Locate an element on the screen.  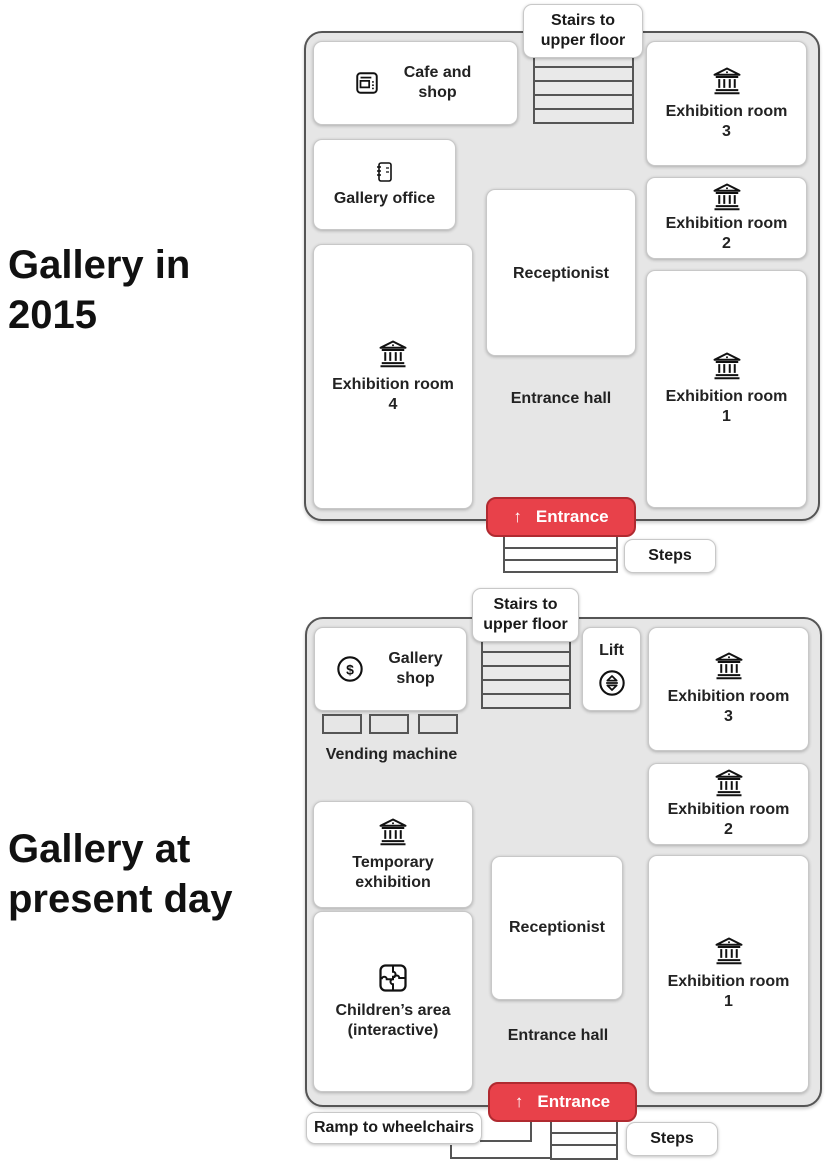
steps-label-2015: Steps is located at coordinates (670, 556).